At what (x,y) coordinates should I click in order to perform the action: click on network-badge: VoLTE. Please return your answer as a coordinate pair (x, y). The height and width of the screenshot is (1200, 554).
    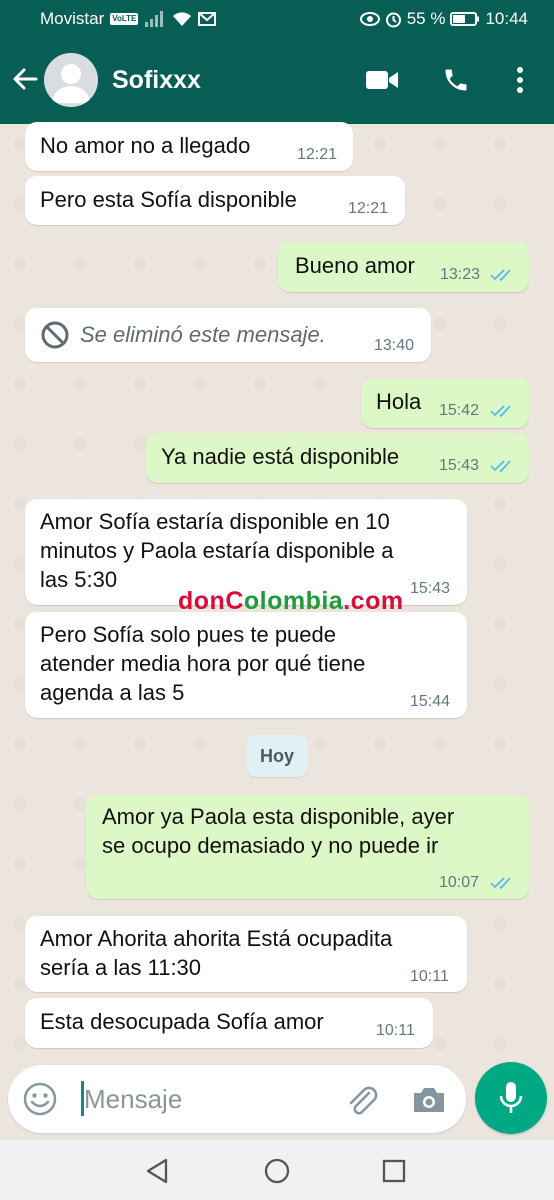
    Looking at the image, I should click on (124, 19).